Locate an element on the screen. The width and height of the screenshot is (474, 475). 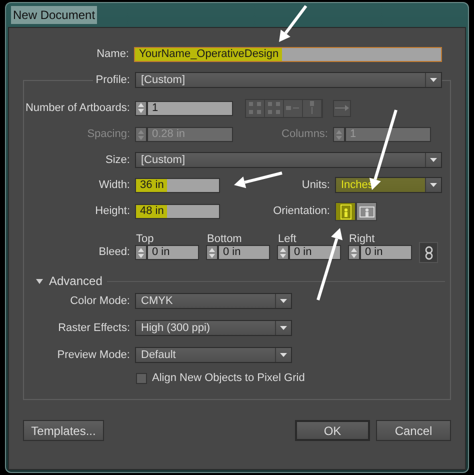
dialog-button: OK is located at coordinates (332, 430).